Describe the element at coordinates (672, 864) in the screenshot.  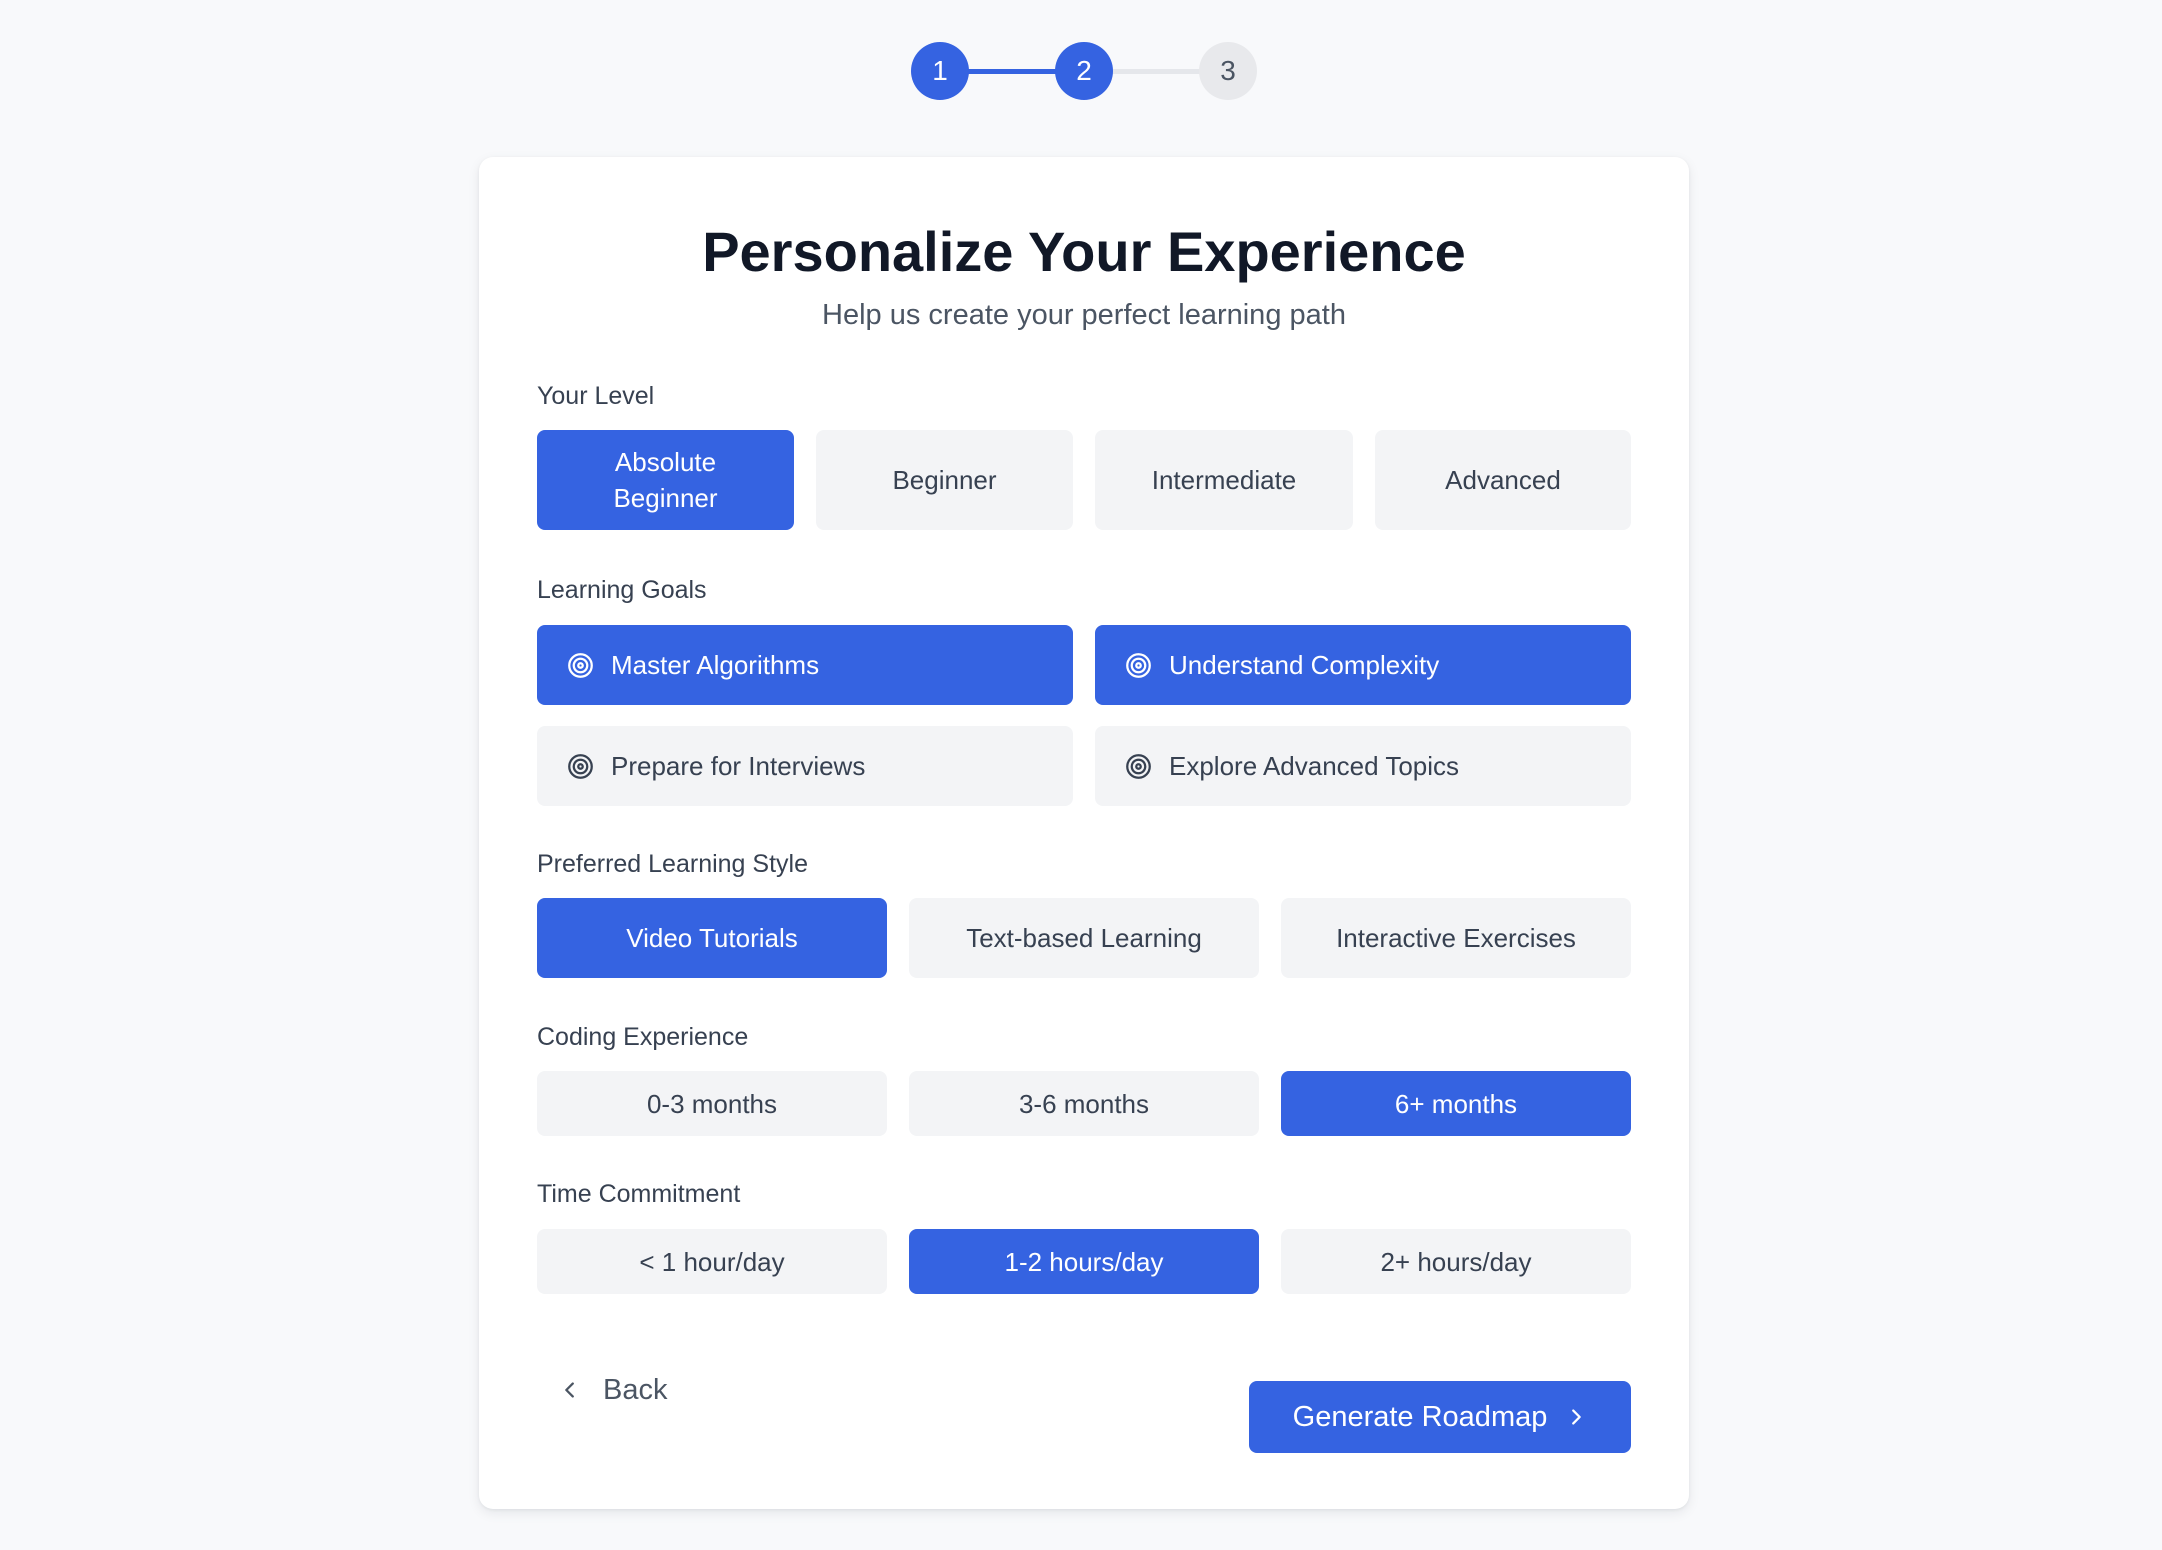
I see `style-section-label: Preferred Learning Style` at that location.